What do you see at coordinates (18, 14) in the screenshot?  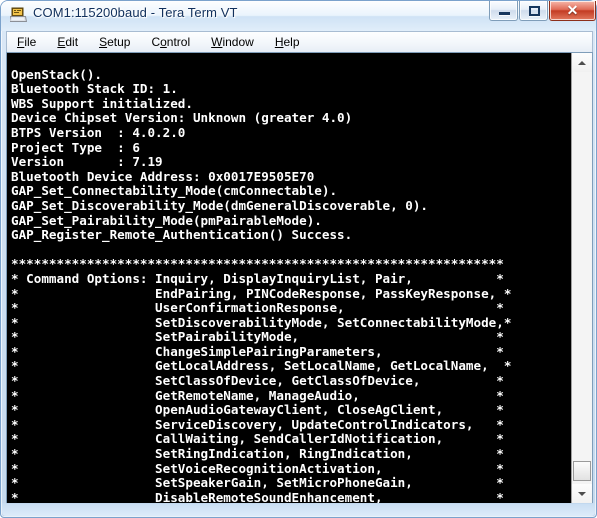 I see `terminal-computer-icon` at bounding box center [18, 14].